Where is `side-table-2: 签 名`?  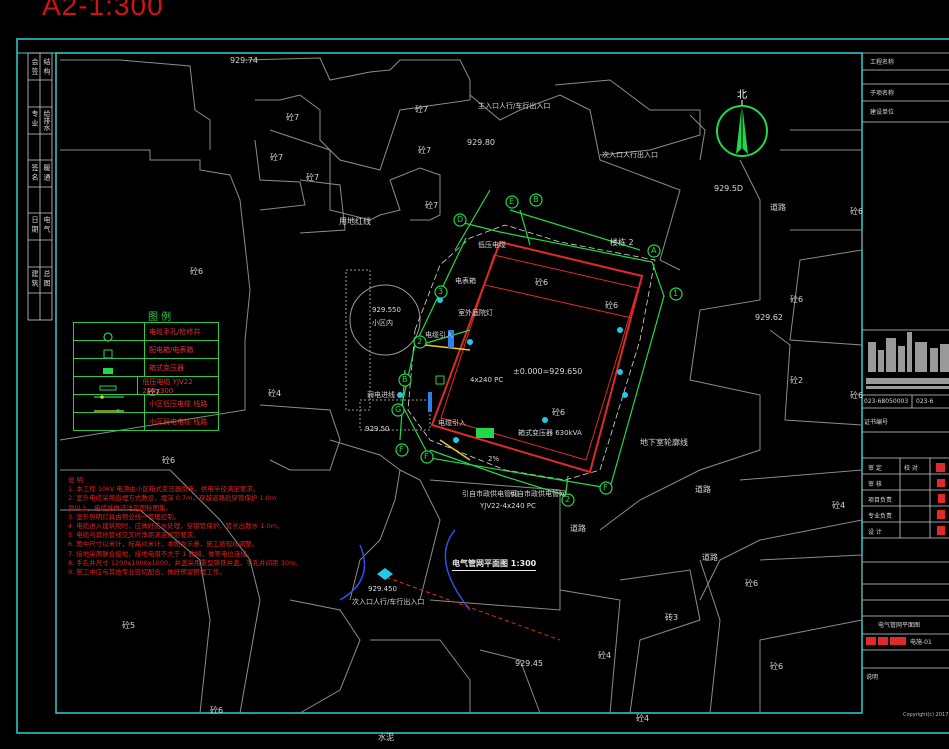
side-table-2: 签 名 is located at coordinates (35, 172).